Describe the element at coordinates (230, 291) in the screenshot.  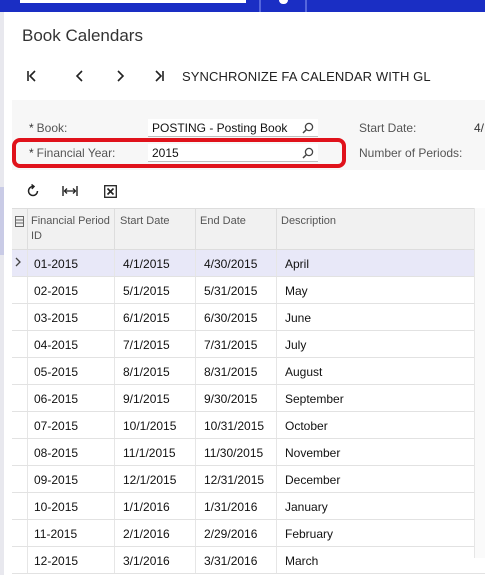
I see `end-date-cell: 5/31/2015` at that location.